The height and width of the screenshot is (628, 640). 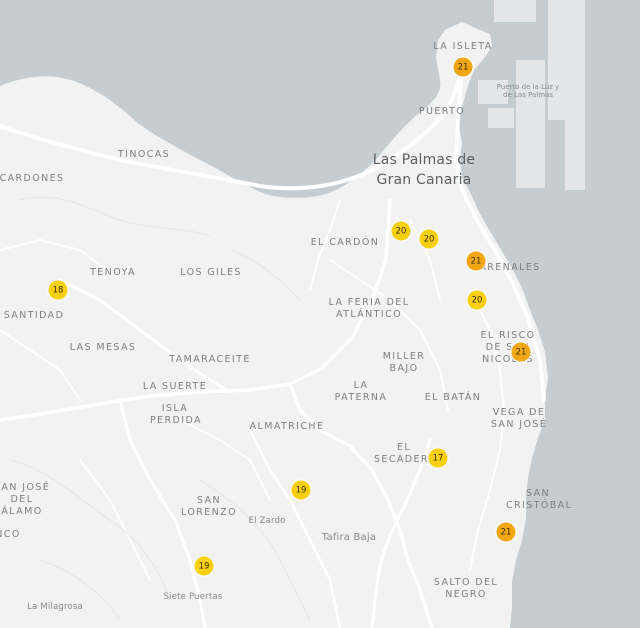 I want to click on label-tenoya: TENOYA, so click(x=113, y=272).